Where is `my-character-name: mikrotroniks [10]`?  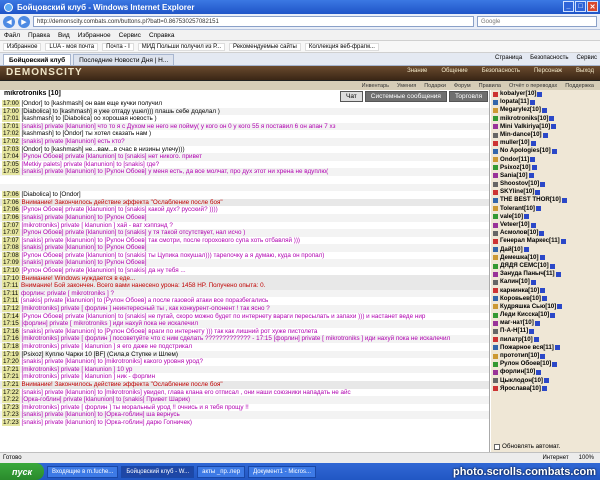
my-character-name: mikrotroniks [10] is located at coordinates (32, 93).